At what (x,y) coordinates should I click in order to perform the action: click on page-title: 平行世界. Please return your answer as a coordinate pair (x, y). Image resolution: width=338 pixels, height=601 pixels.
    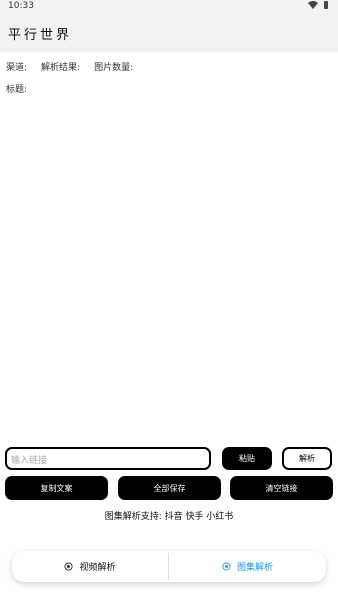
    Looking at the image, I should click on (40, 35).